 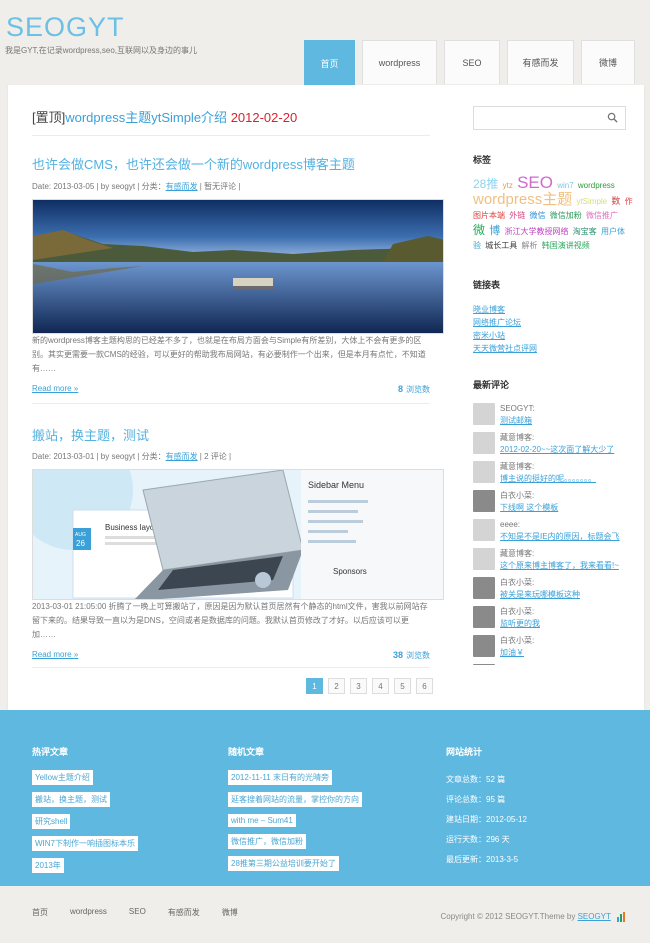 What do you see at coordinates (559, 566) in the screenshot?
I see `comment-link: 这个原来博主博客了，我来看看!~` at bounding box center [559, 566].